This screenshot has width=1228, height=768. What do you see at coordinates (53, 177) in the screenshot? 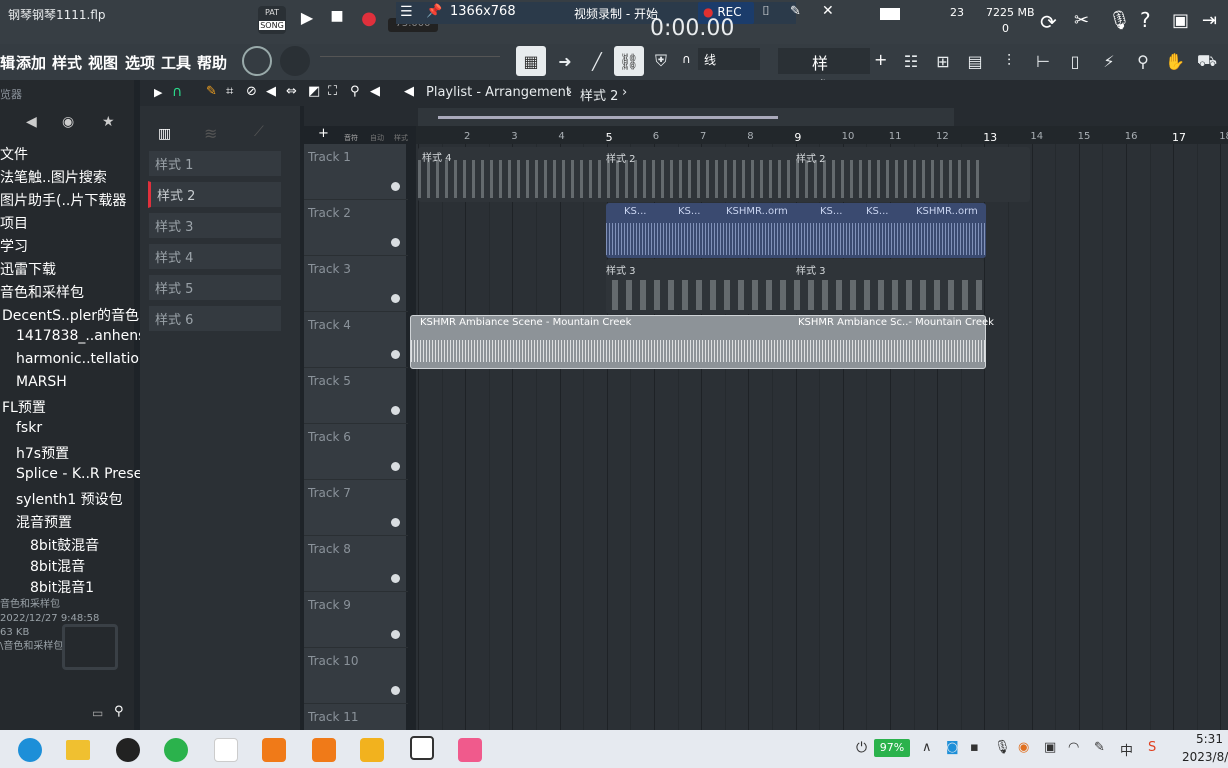
I see `browser-item: 法笔触..图片搜索` at bounding box center [53, 177].